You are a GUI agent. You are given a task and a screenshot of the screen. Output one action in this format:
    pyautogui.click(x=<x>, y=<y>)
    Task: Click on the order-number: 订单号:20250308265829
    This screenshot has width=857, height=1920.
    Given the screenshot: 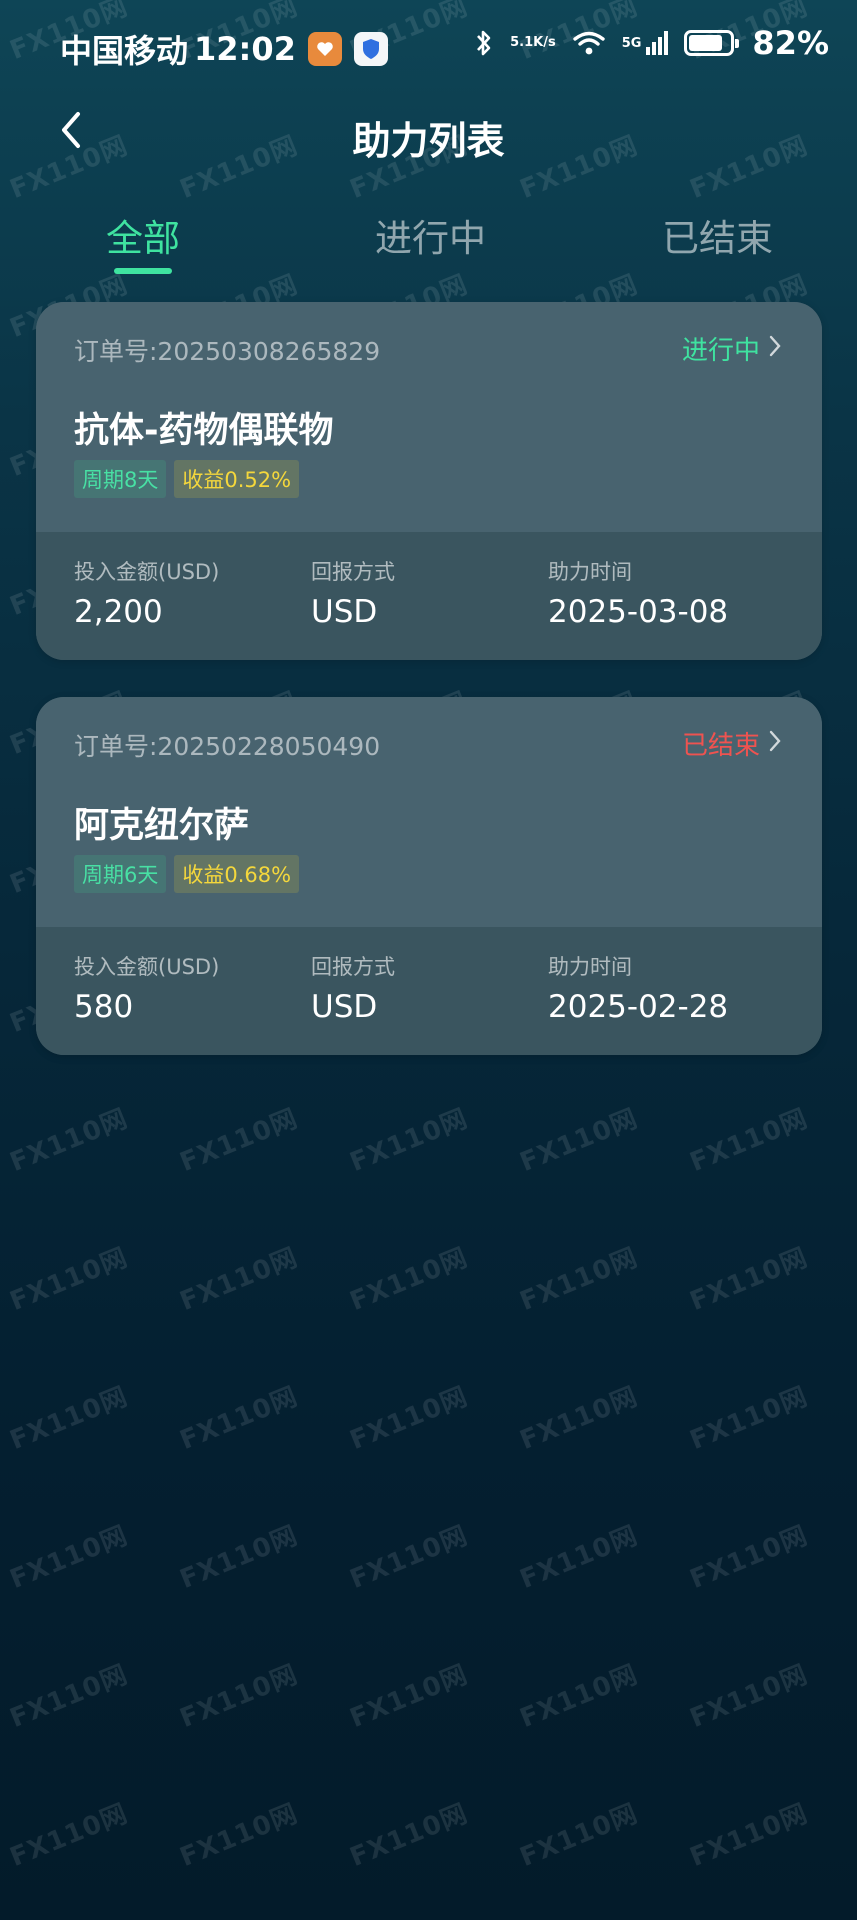 What is the action you would take?
    pyautogui.click(x=227, y=351)
    